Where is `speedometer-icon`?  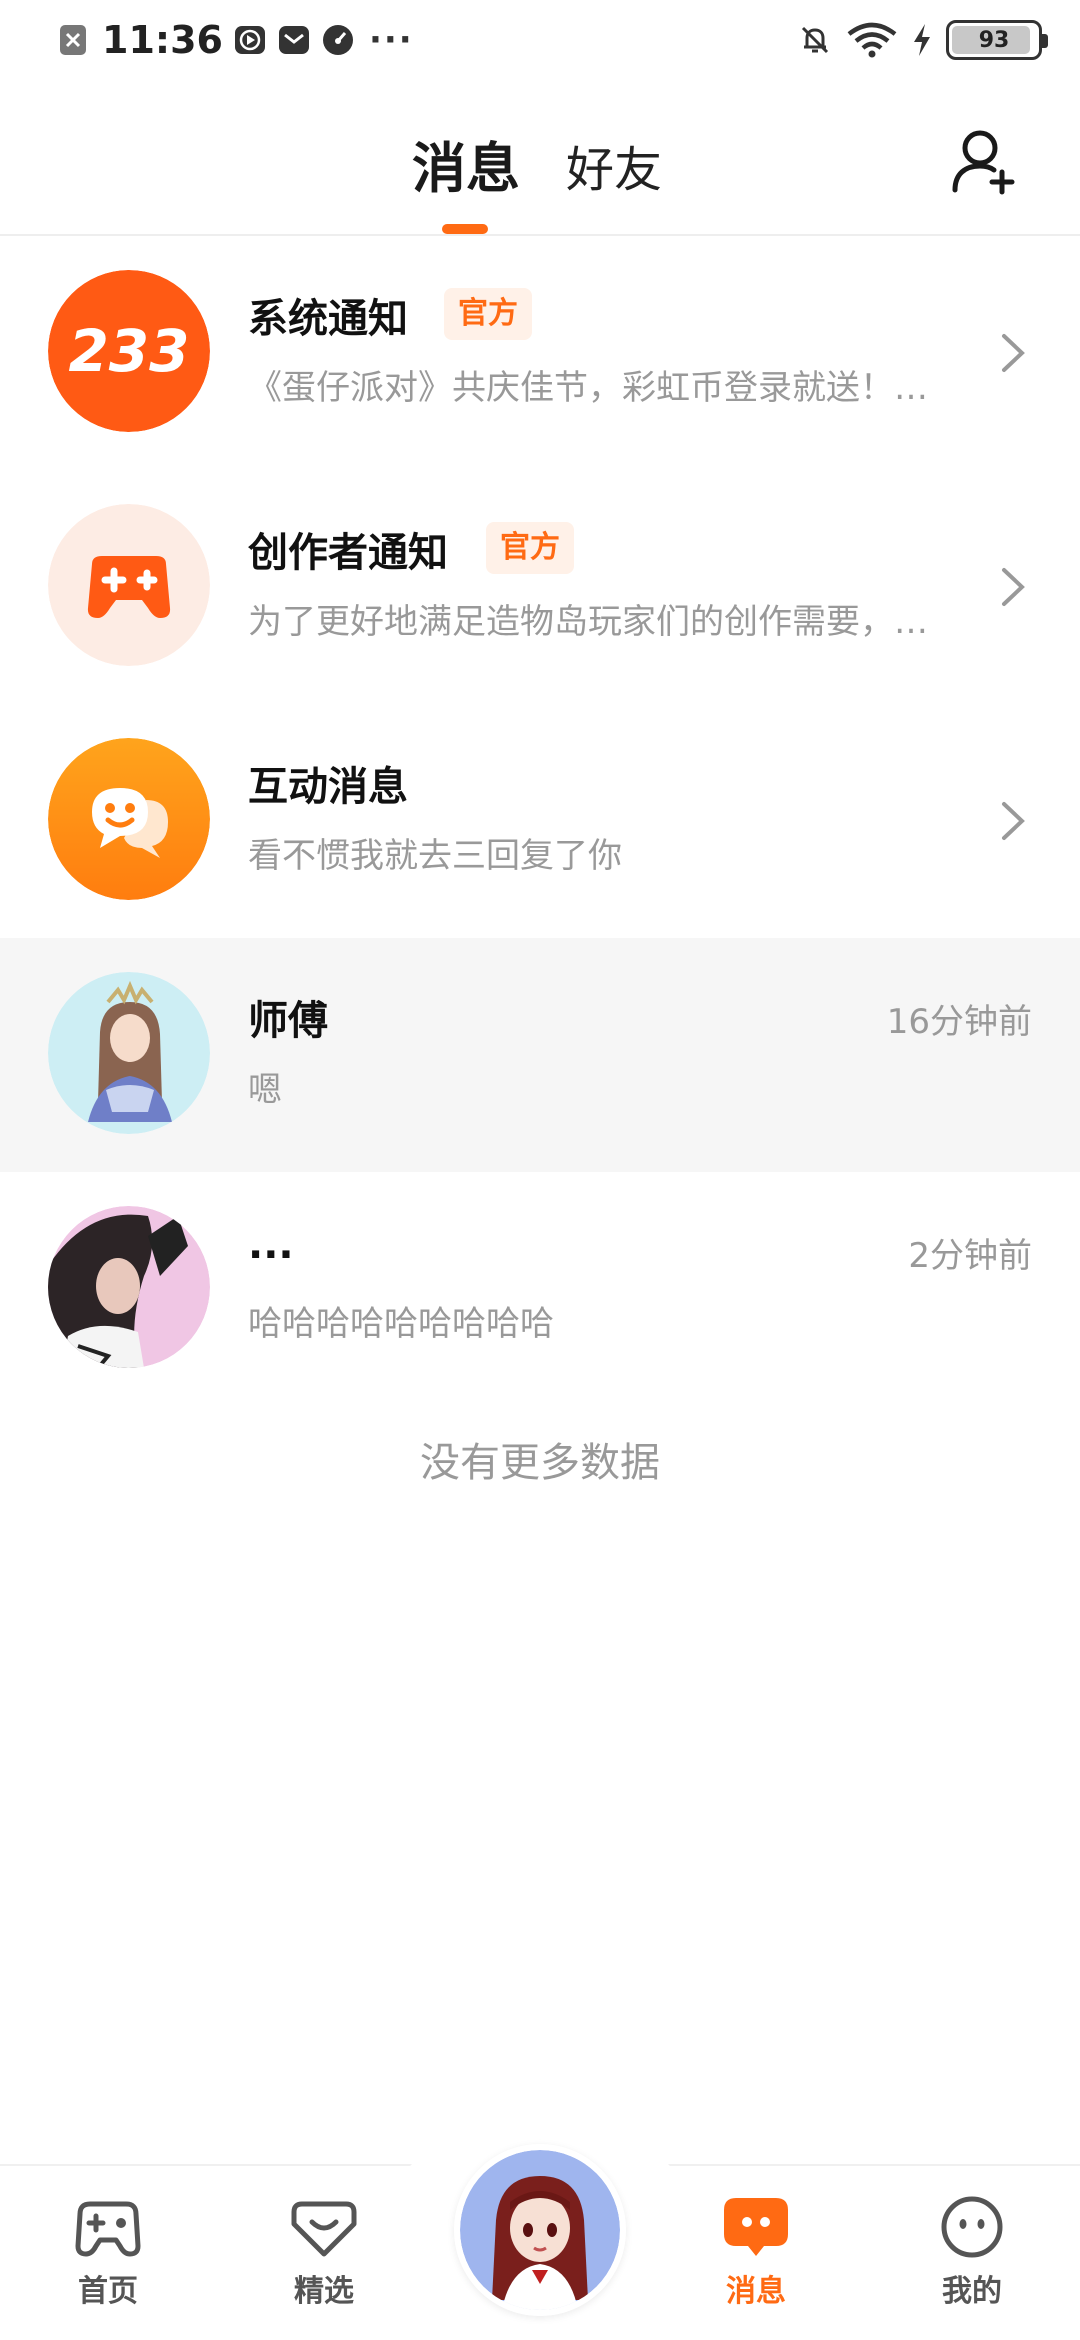 speedometer-icon is located at coordinates (337, 40).